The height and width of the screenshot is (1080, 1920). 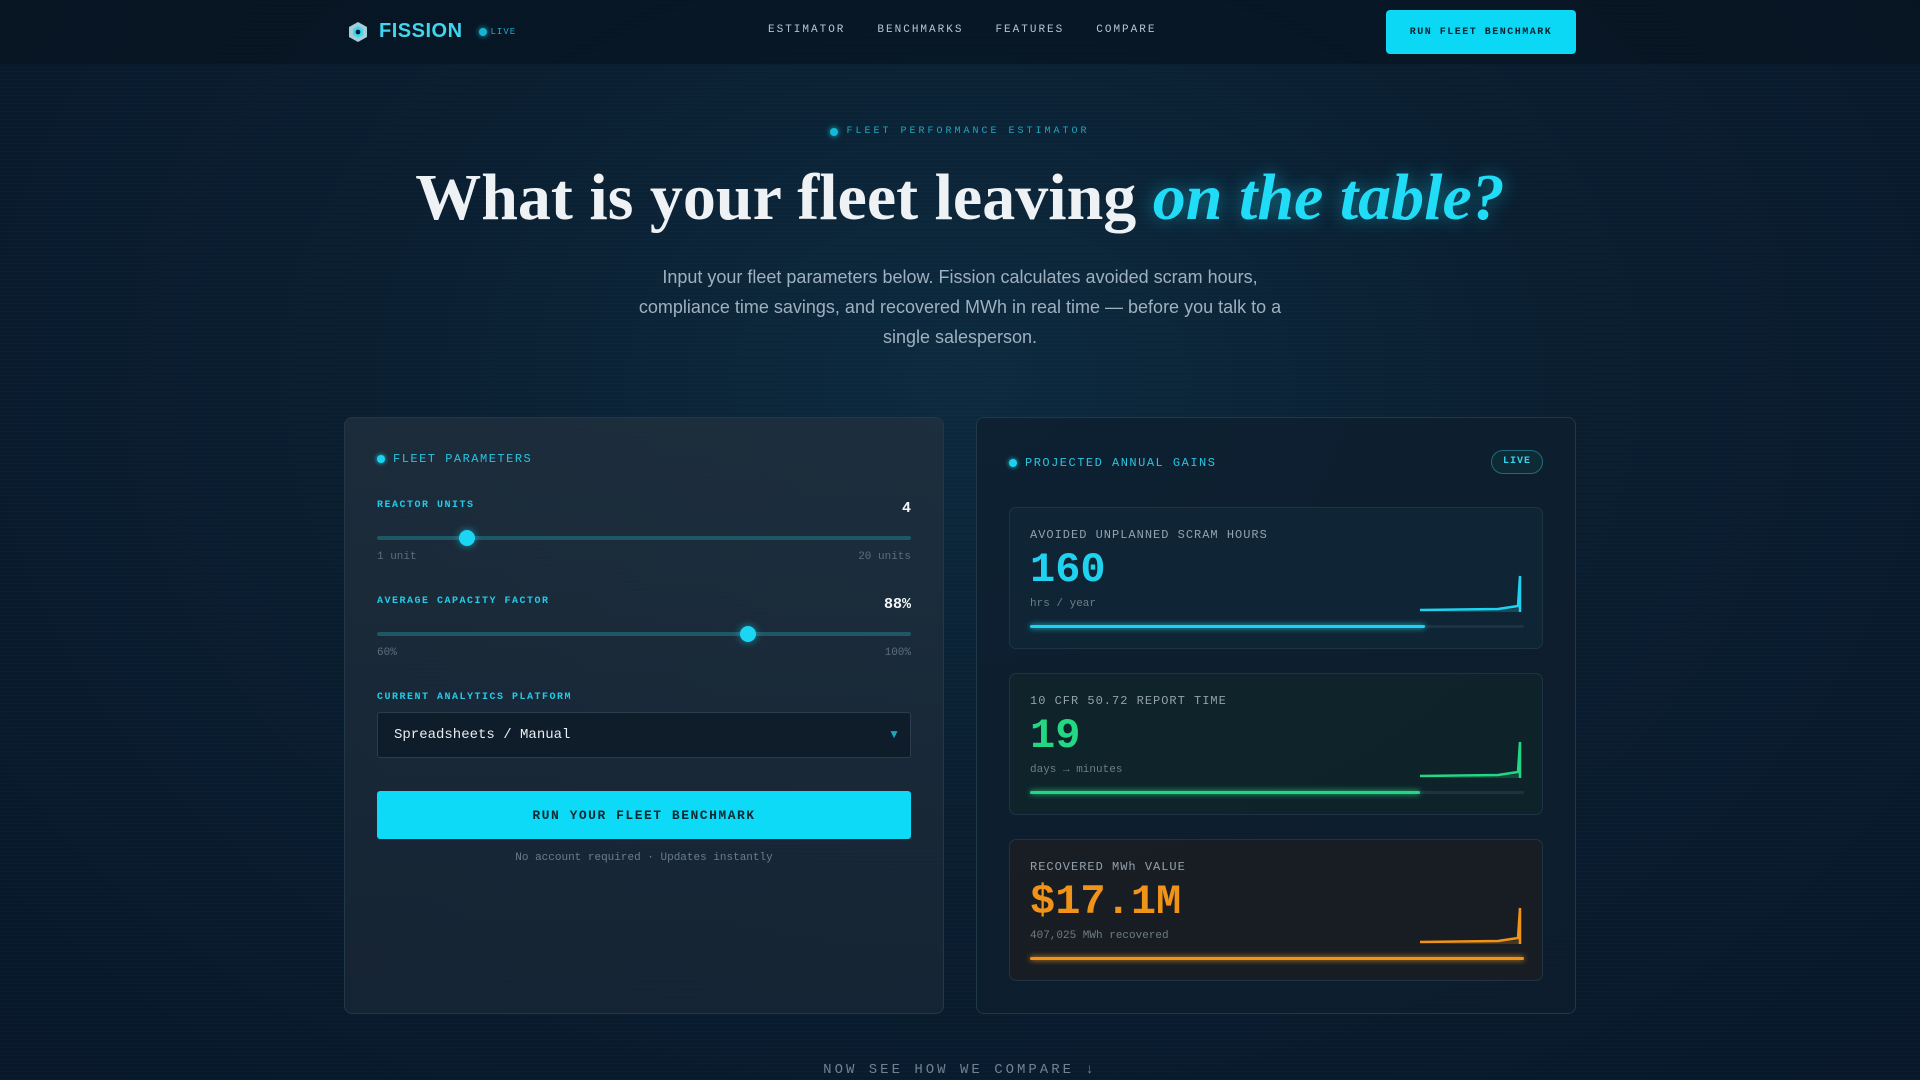 I want to click on analytics-platform-select: Spreadsheets / Manual ▼, so click(x=644, y=735).